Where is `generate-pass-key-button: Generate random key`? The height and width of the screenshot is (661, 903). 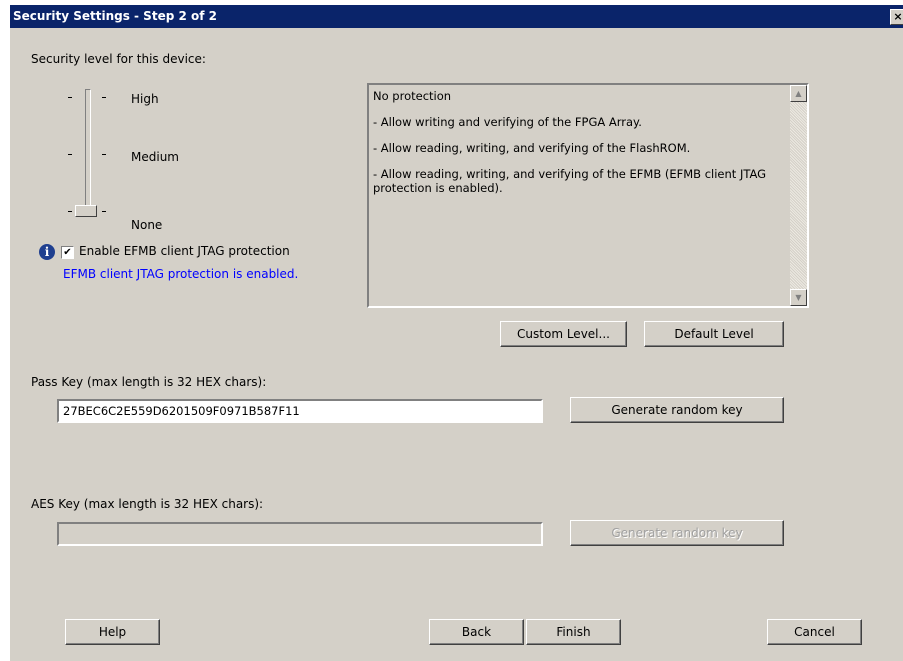
generate-pass-key-button: Generate random key is located at coordinates (677, 410).